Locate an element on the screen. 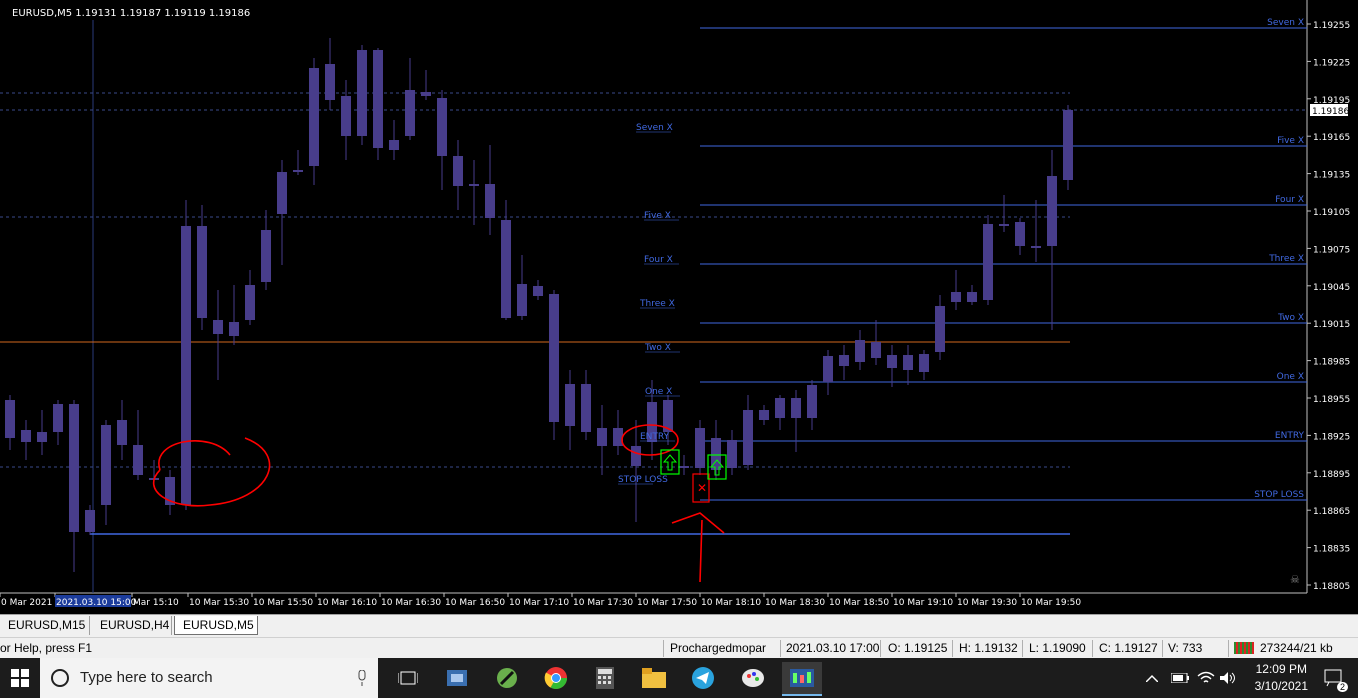  time-tick-label: 10 Mar 19:50 is located at coordinates (1051, 603).